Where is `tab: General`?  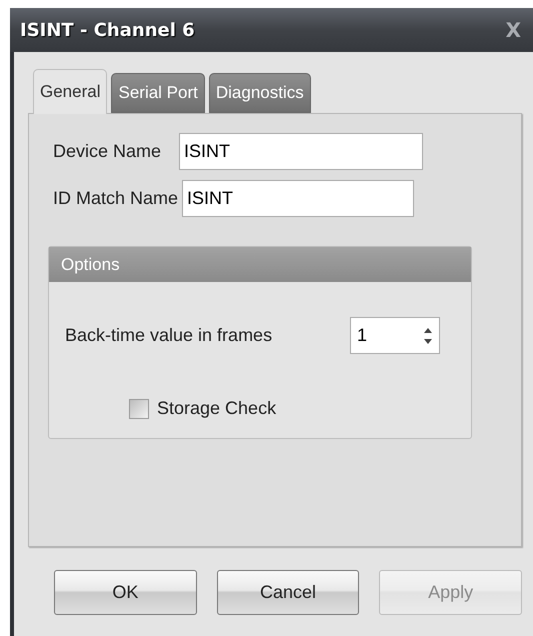
tab: General is located at coordinates (70, 91).